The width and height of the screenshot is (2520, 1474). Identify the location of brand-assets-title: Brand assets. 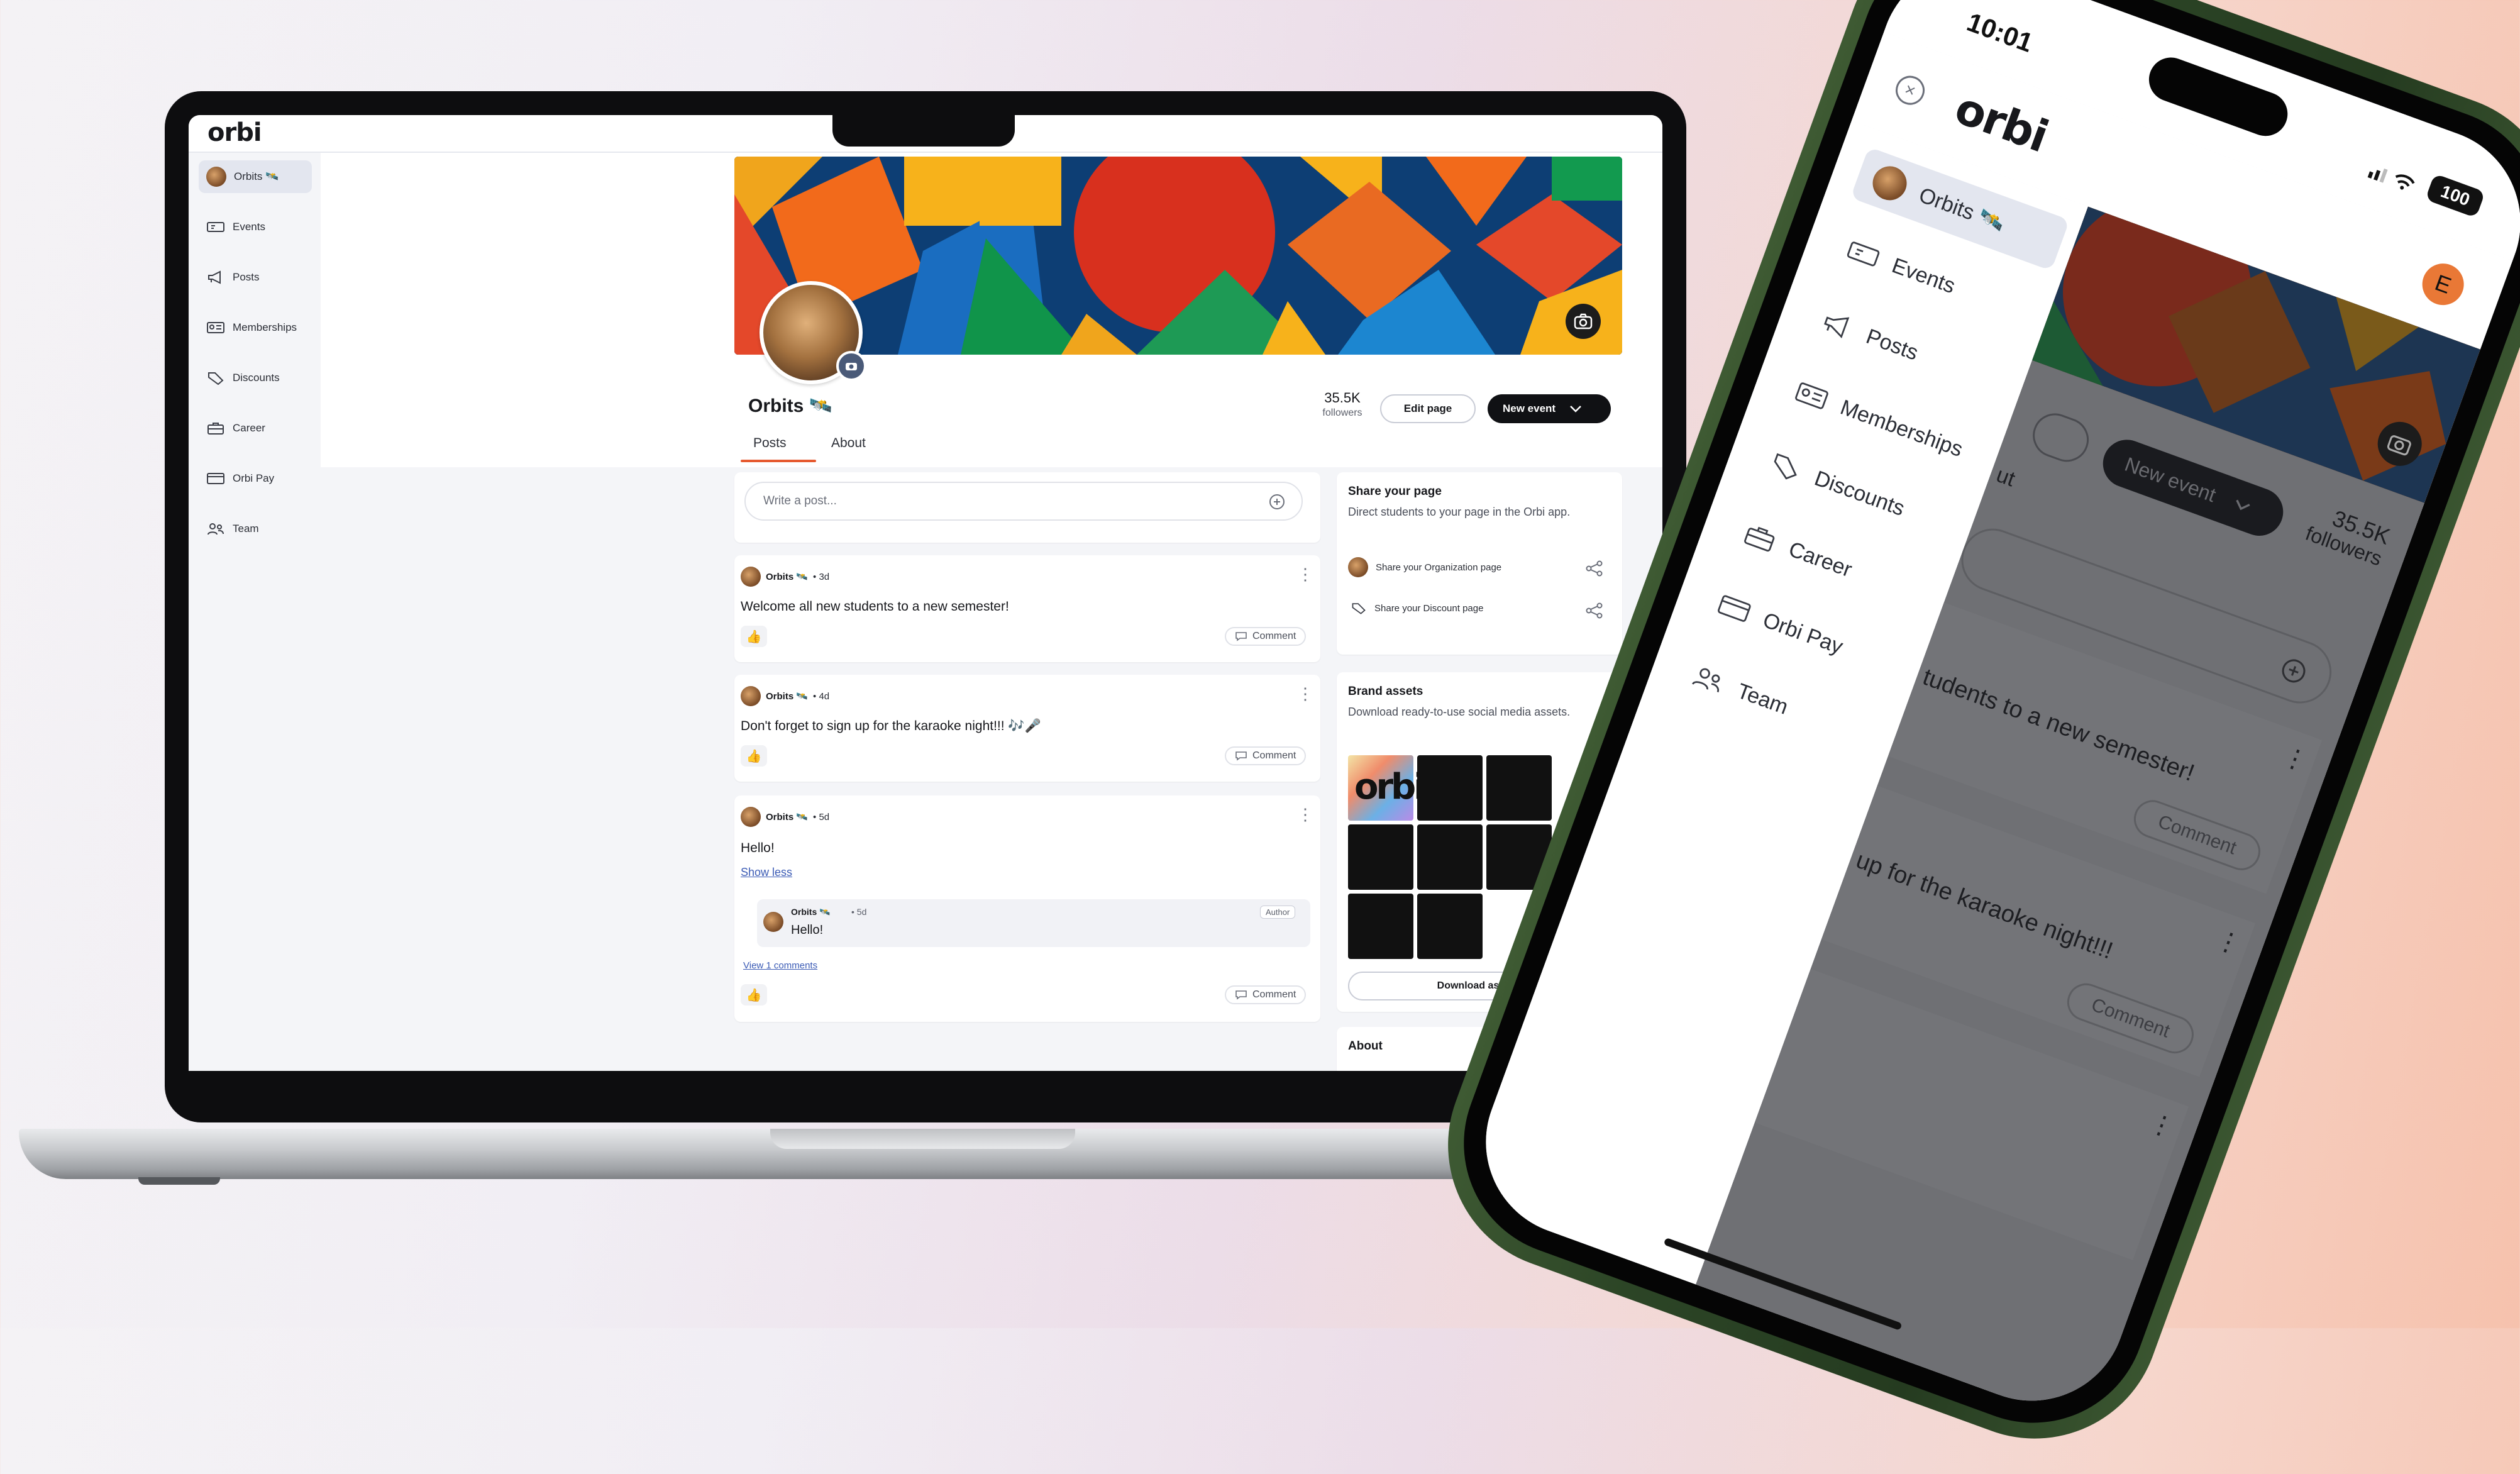
(1385, 691).